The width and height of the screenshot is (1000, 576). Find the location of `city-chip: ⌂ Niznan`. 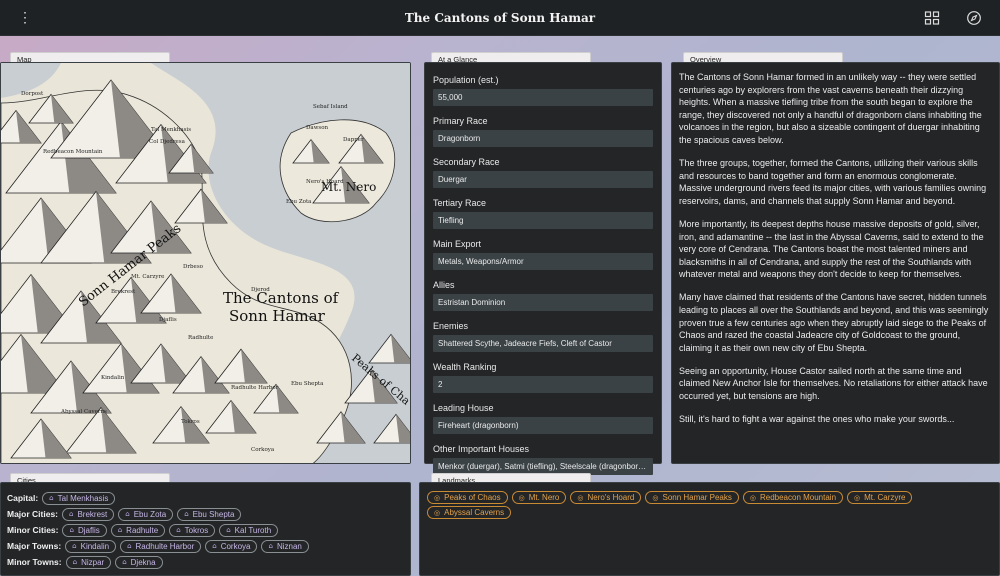

city-chip: ⌂ Niznan is located at coordinates (285, 546).